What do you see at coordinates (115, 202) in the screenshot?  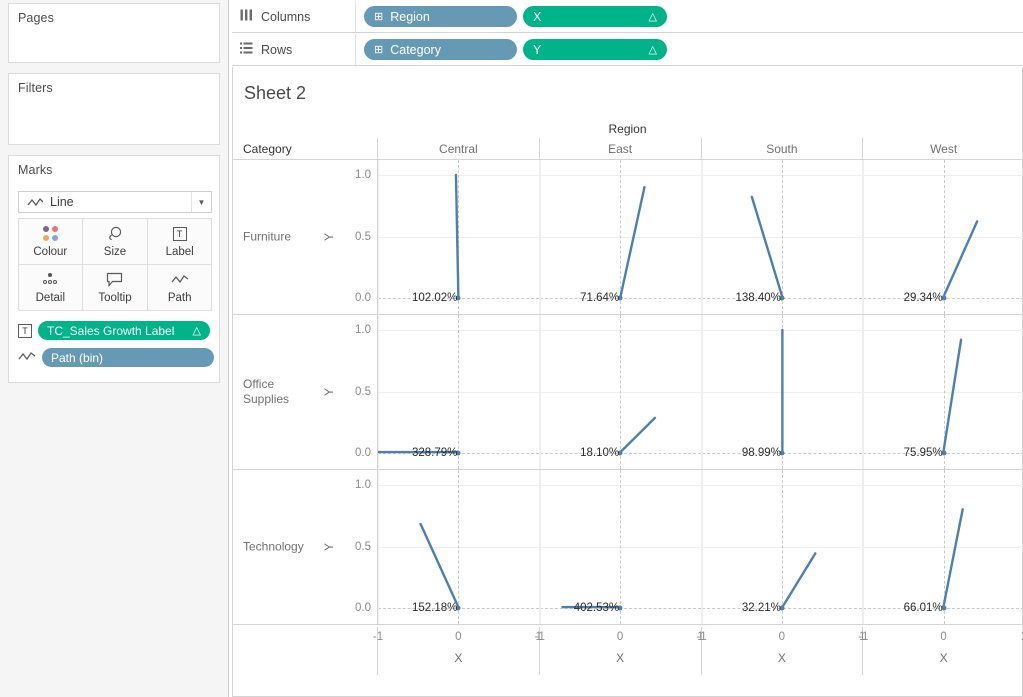 I see `mark-type-dropdown: Line ▼` at bounding box center [115, 202].